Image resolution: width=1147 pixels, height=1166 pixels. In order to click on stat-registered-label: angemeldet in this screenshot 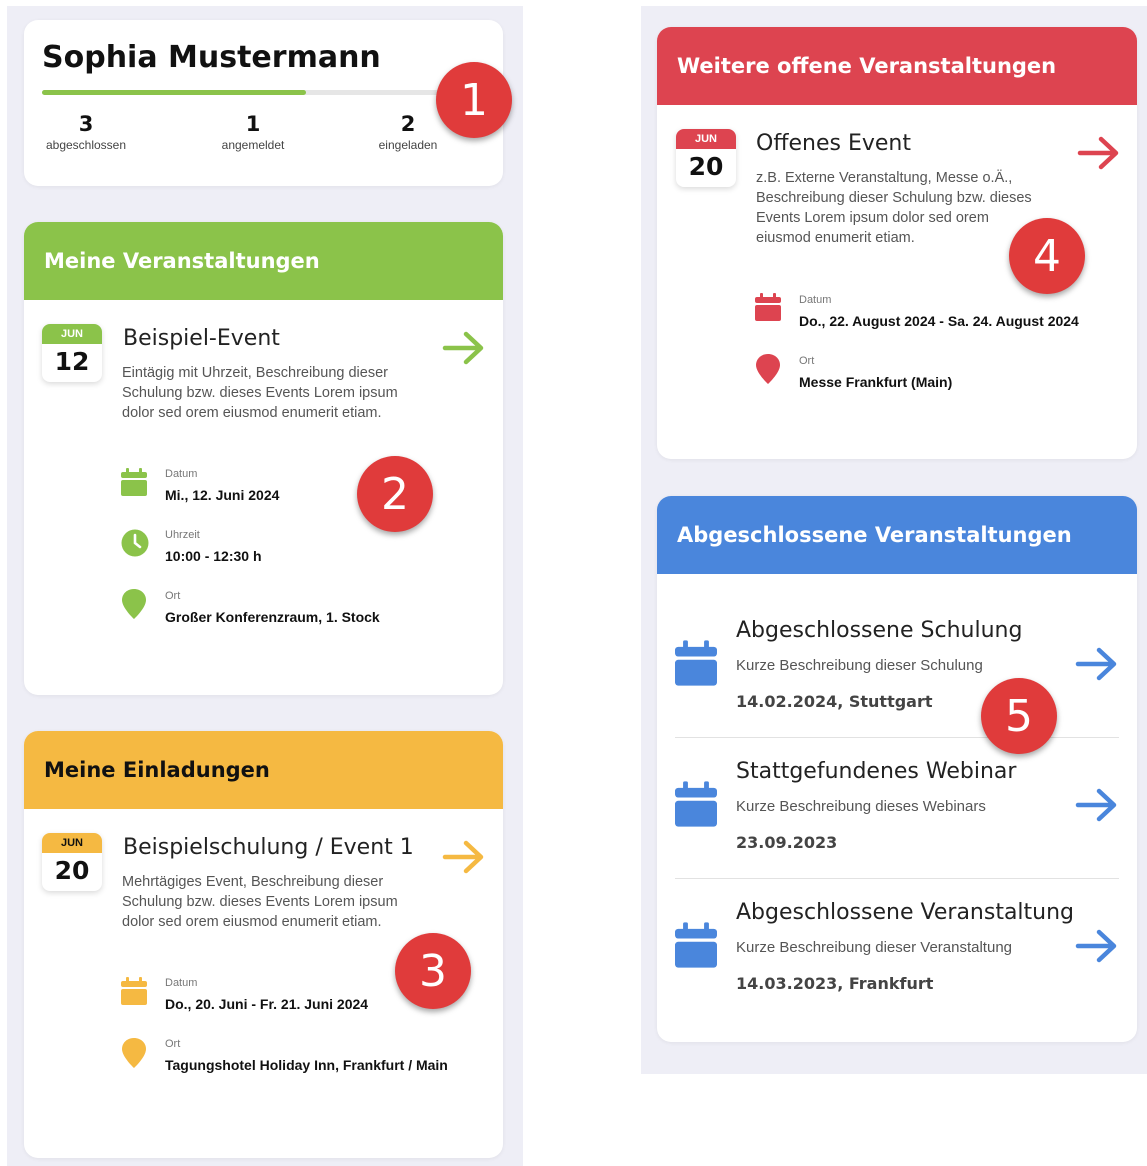, I will do `click(253, 145)`.